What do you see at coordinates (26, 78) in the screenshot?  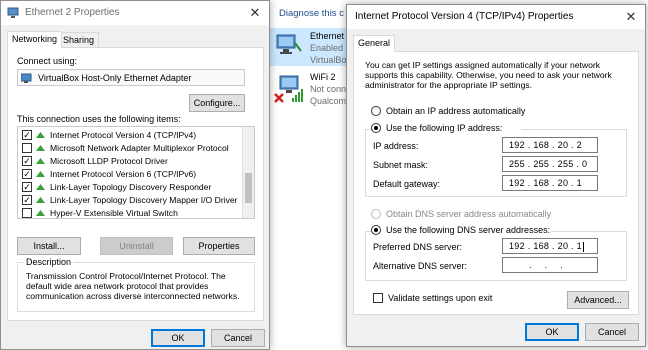 I see `adapter-icon` at bounding box center [26, 78].